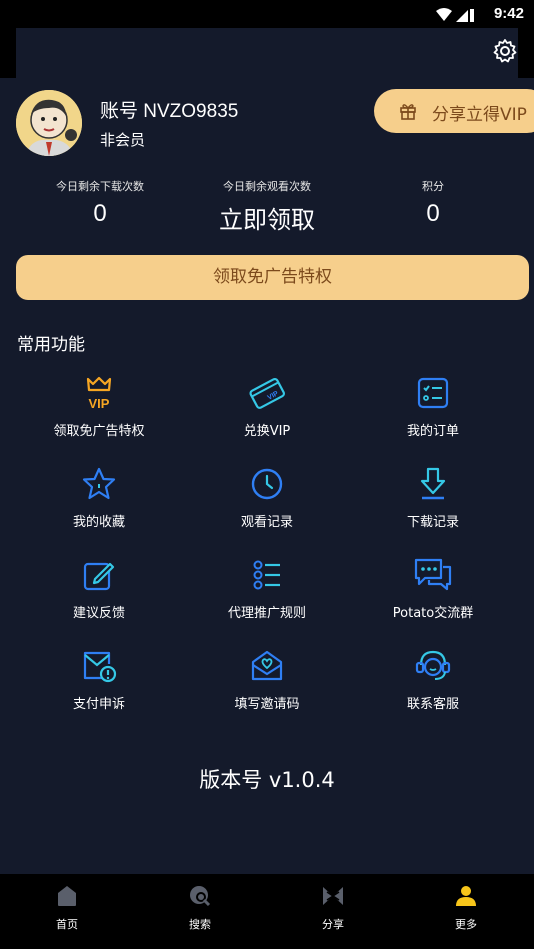 This screenshot has height=949, width=534. I want to click on mail-alert-icon, so click(100, 667).